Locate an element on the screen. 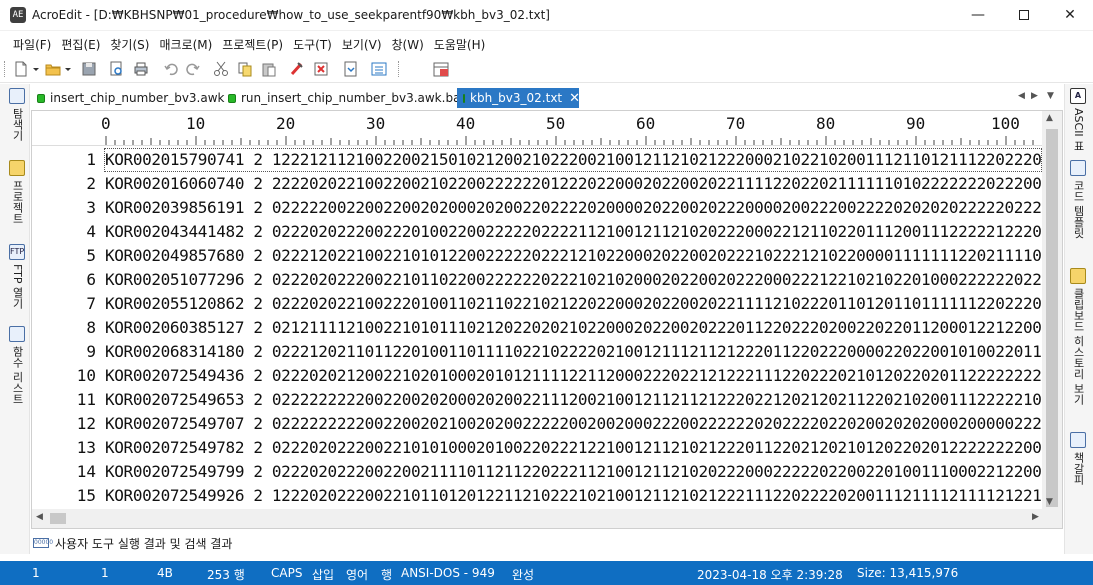 The height and width of the screenshot is (585, 1093). tab-list-icon: ▼ is located at coordinates (1050, 96).